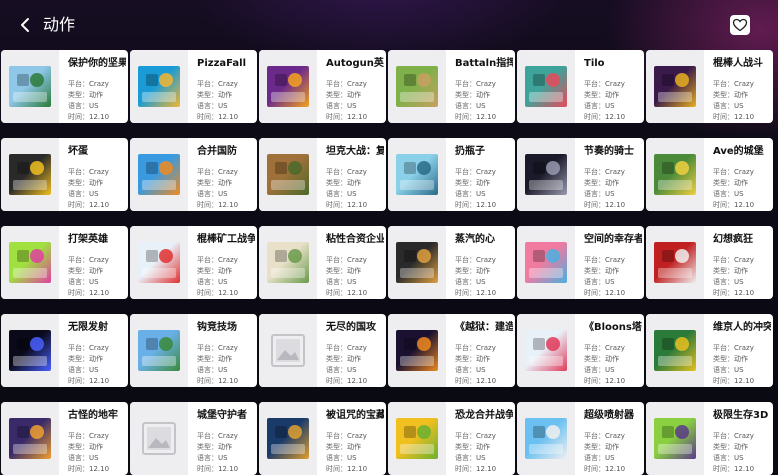 The height and width of the screenshot is (475, 778). What do you see at coordinates (64, 350) in the screenshot?
I see `game-card: 无限发射 平台：Crazy 类型：动作 语言：US 时间：12.10` at bounding box center [64, 350].